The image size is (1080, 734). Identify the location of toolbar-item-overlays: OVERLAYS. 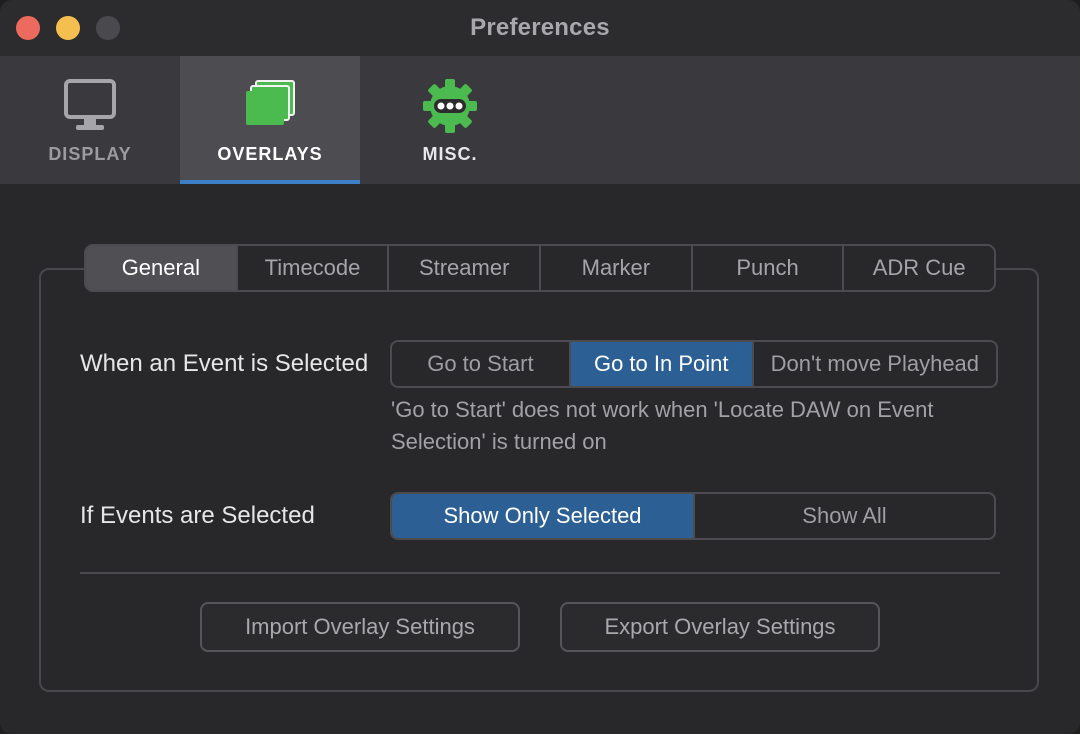
(270, 120).